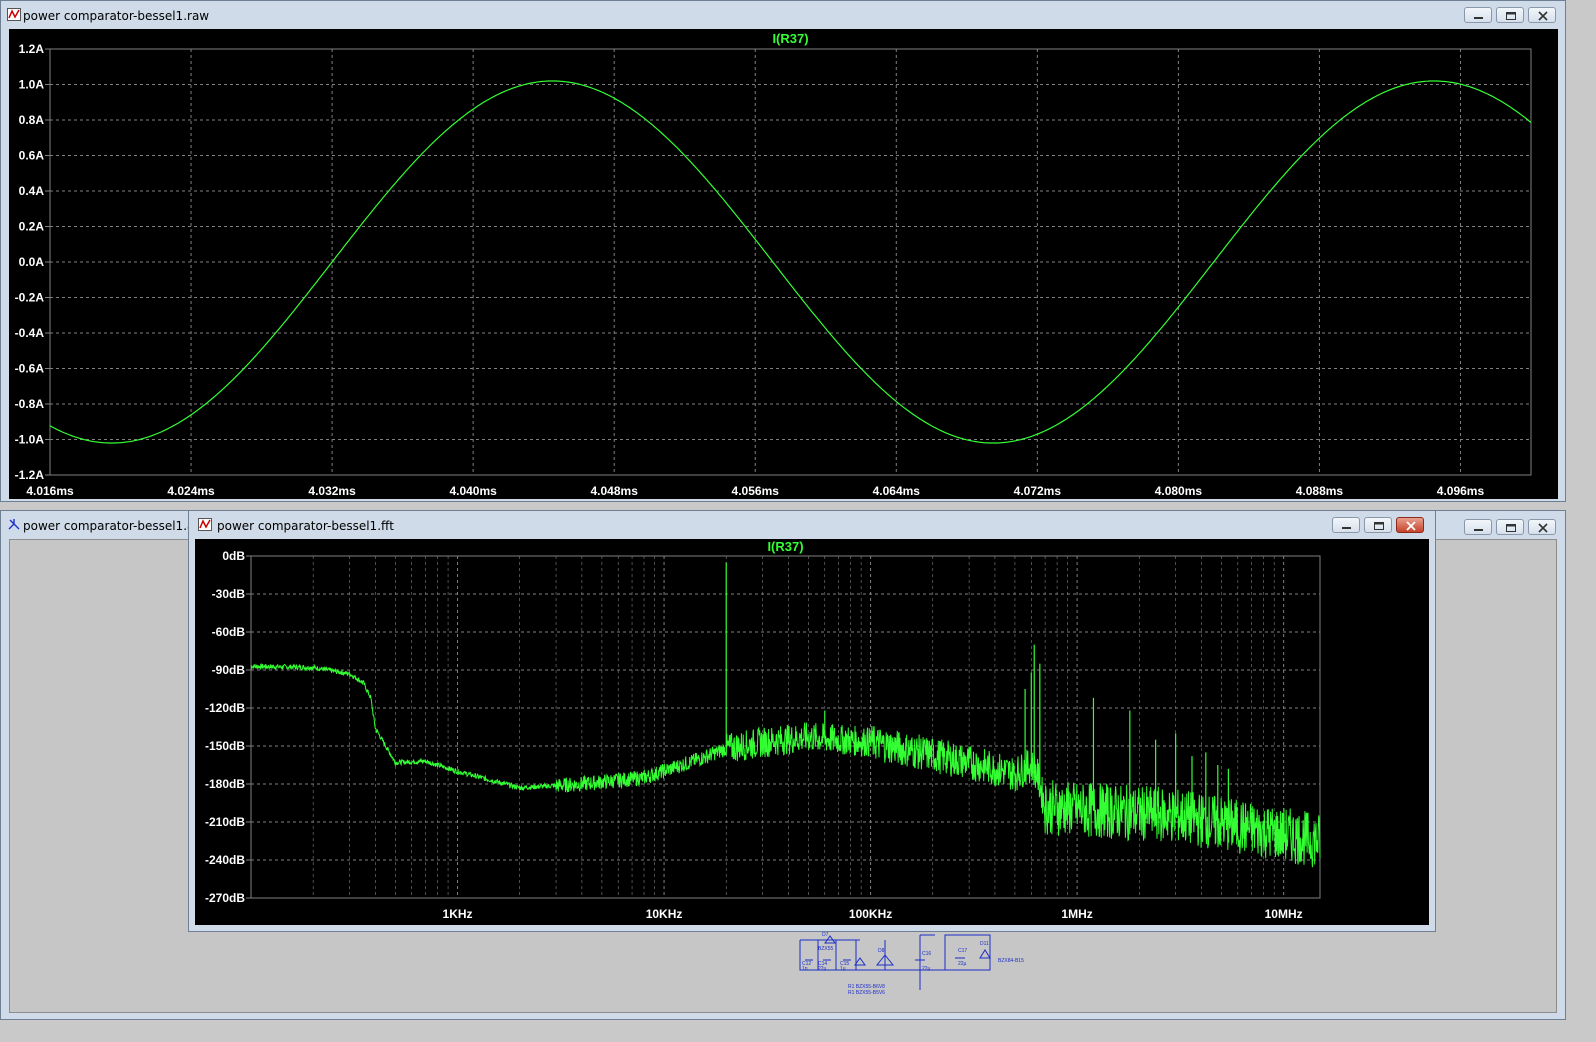 This screenshot has width=1596, height=1042. I want to click on y-tick-label: 0dB, so click(233, 556).